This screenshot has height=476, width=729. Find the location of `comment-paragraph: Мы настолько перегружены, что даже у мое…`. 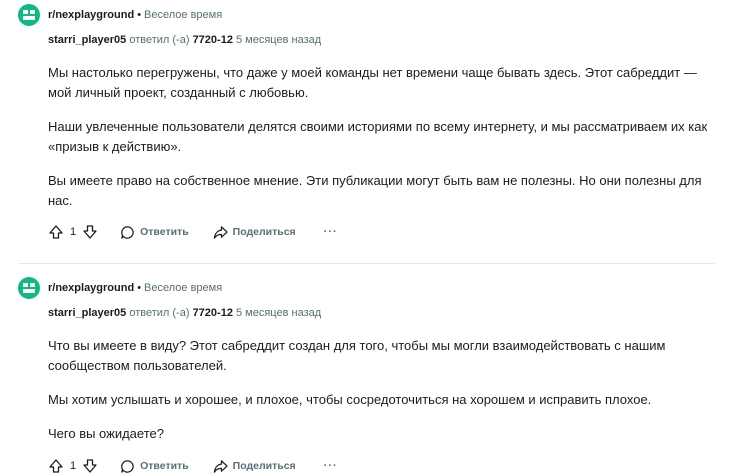

comment-paragraph: Мы настолько перегружены, что даже у мое… is located at coordinates (372, 82).